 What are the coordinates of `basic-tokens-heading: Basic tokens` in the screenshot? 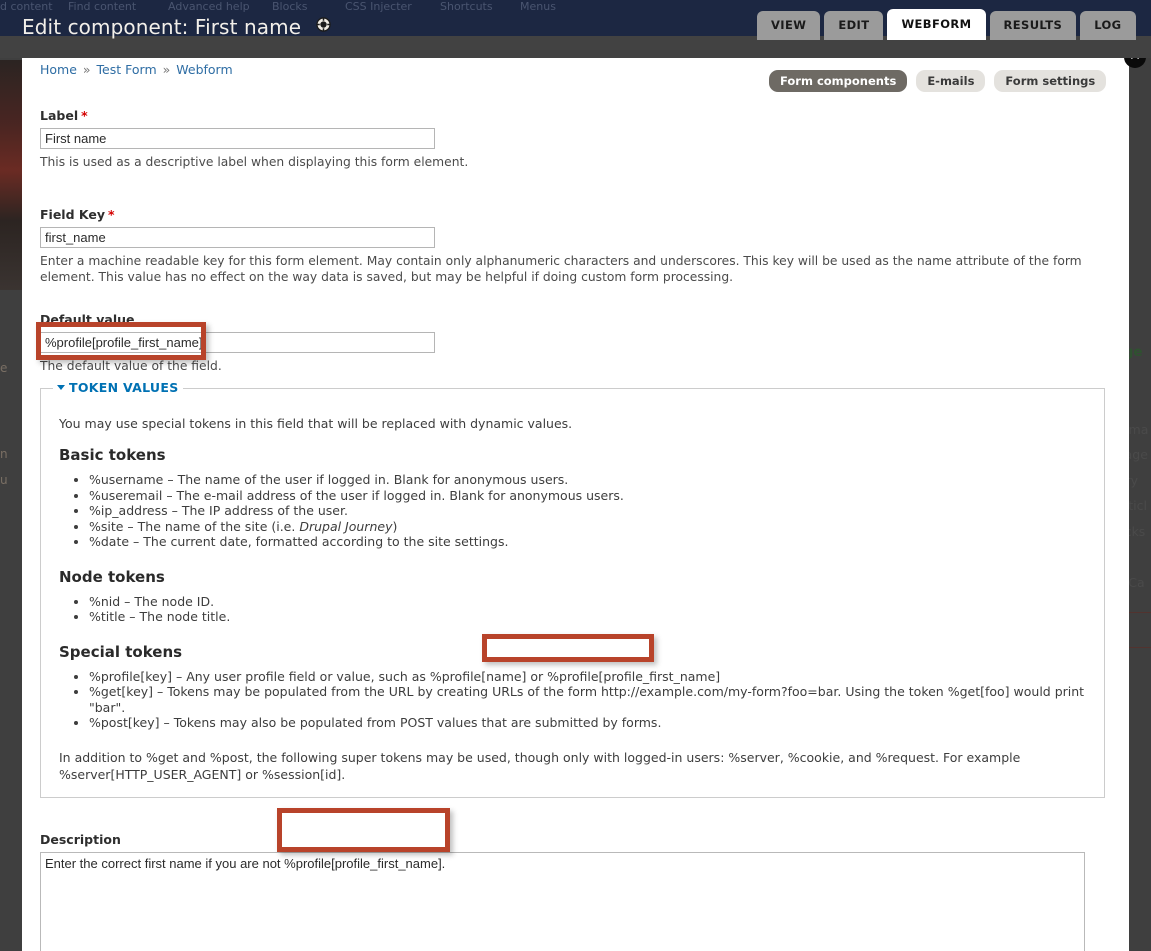 It's located at (112, 455).